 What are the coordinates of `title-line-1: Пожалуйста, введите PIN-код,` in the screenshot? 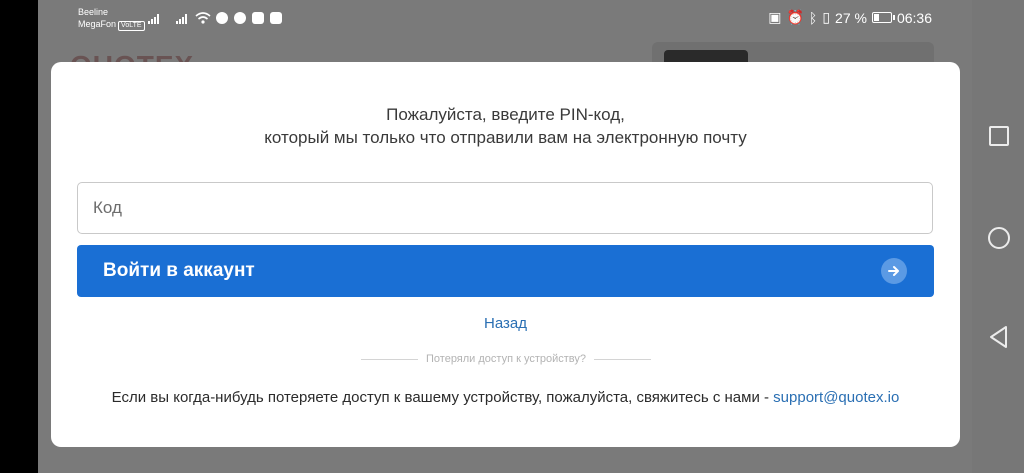 It's located at (505, 114).